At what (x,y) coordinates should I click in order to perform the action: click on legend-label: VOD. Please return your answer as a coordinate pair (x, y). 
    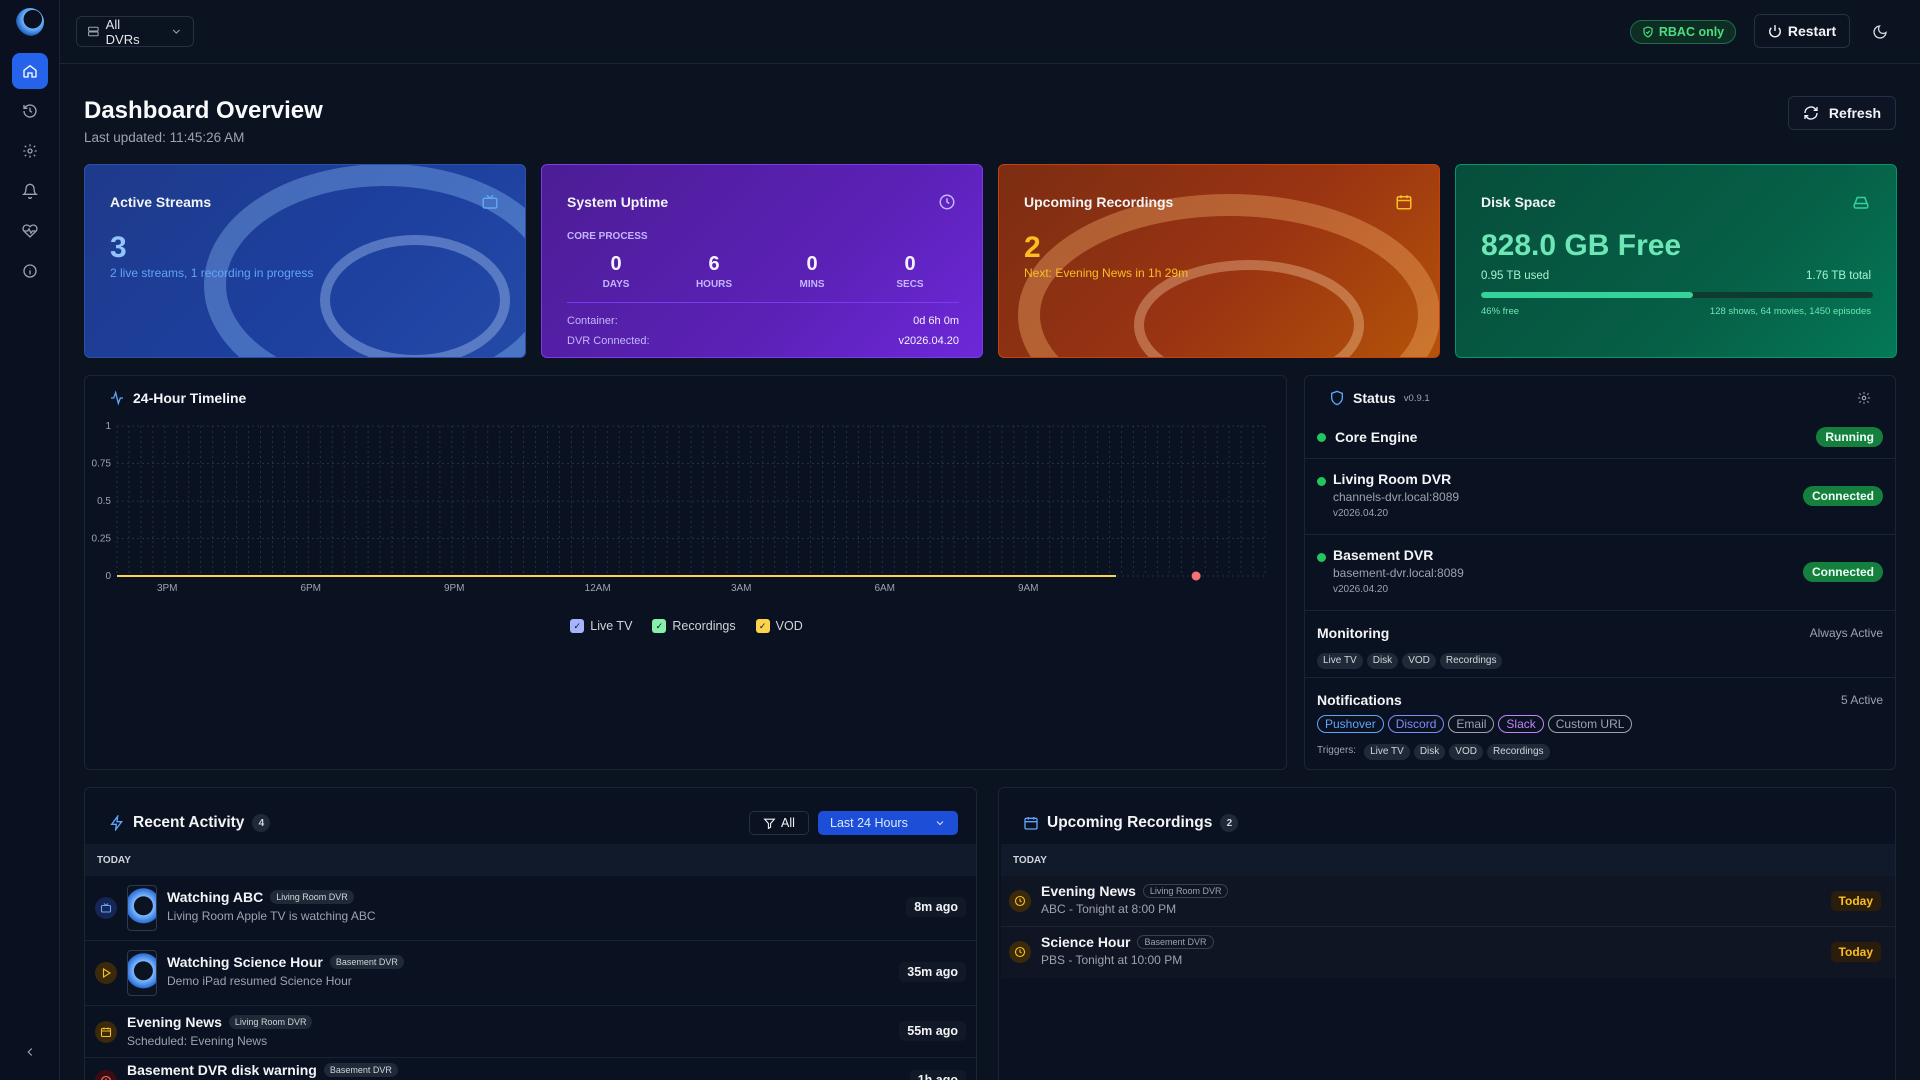
    Looking at the image, I should click on (789, 626).